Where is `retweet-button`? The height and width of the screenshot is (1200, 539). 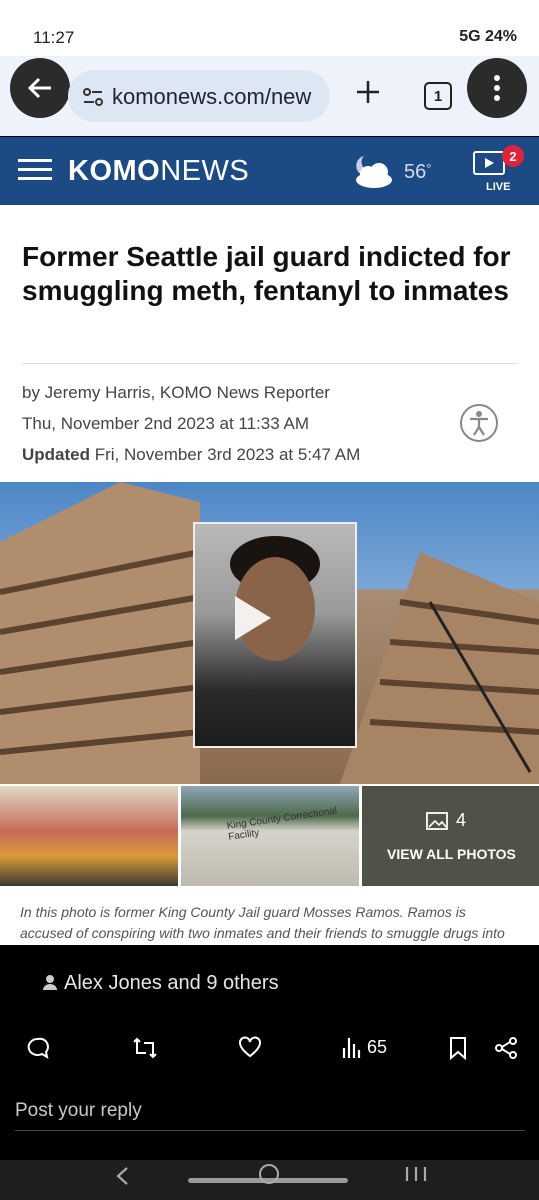
retweet-button is located at coordinates (145, 1050).